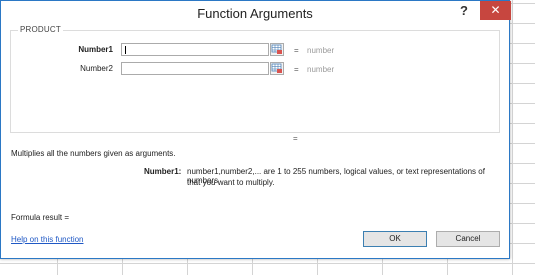 The width and height of the screenshot is (535, 275). What do you see at coordinates (195, 49) in the screenshot?
I see `number1-input` at bounding box center [195, 49].